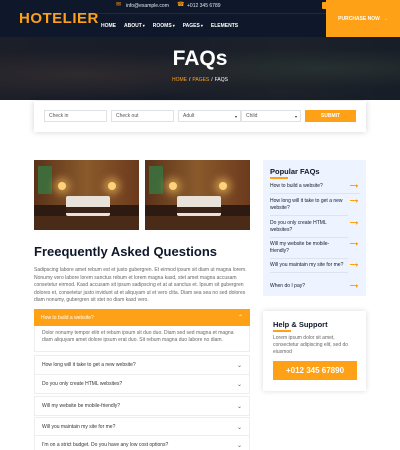 The width and height of the screenshot is (400, 450). Describe the element at coordinates (221, 80) in the screenshot. I see `breadcrumb-current: FAQS` at that location.